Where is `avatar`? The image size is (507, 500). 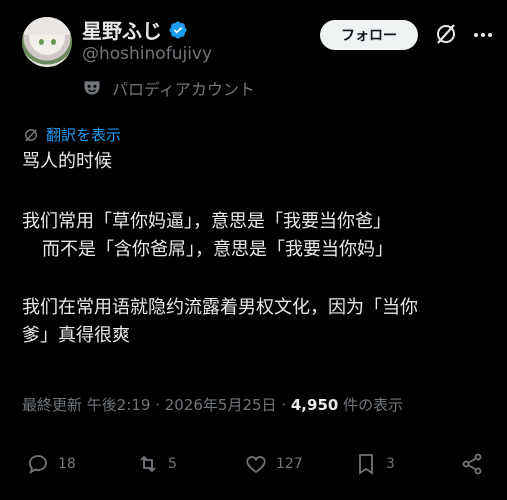
avatar is located at coordinates (47, 42).